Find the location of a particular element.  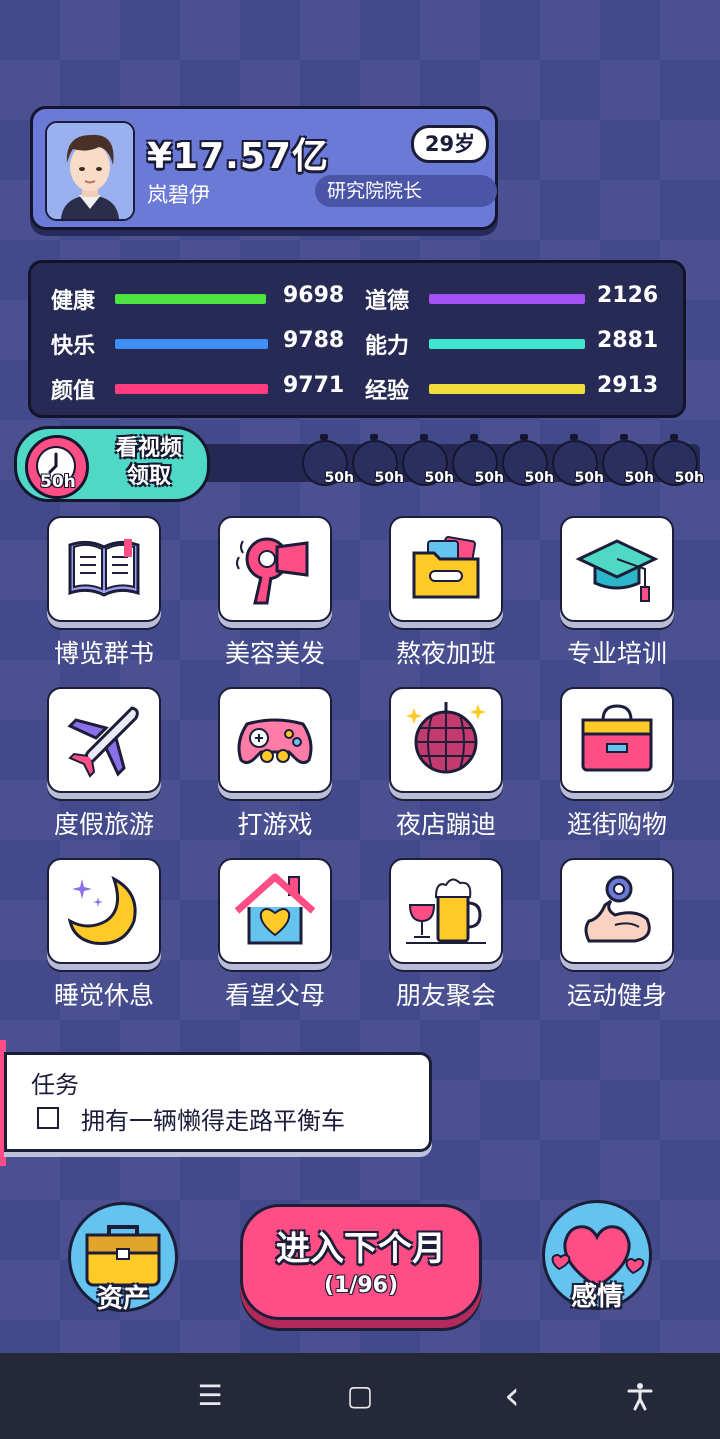

next-month-label: 进入下个月 is located at coordinates (361, 1249).